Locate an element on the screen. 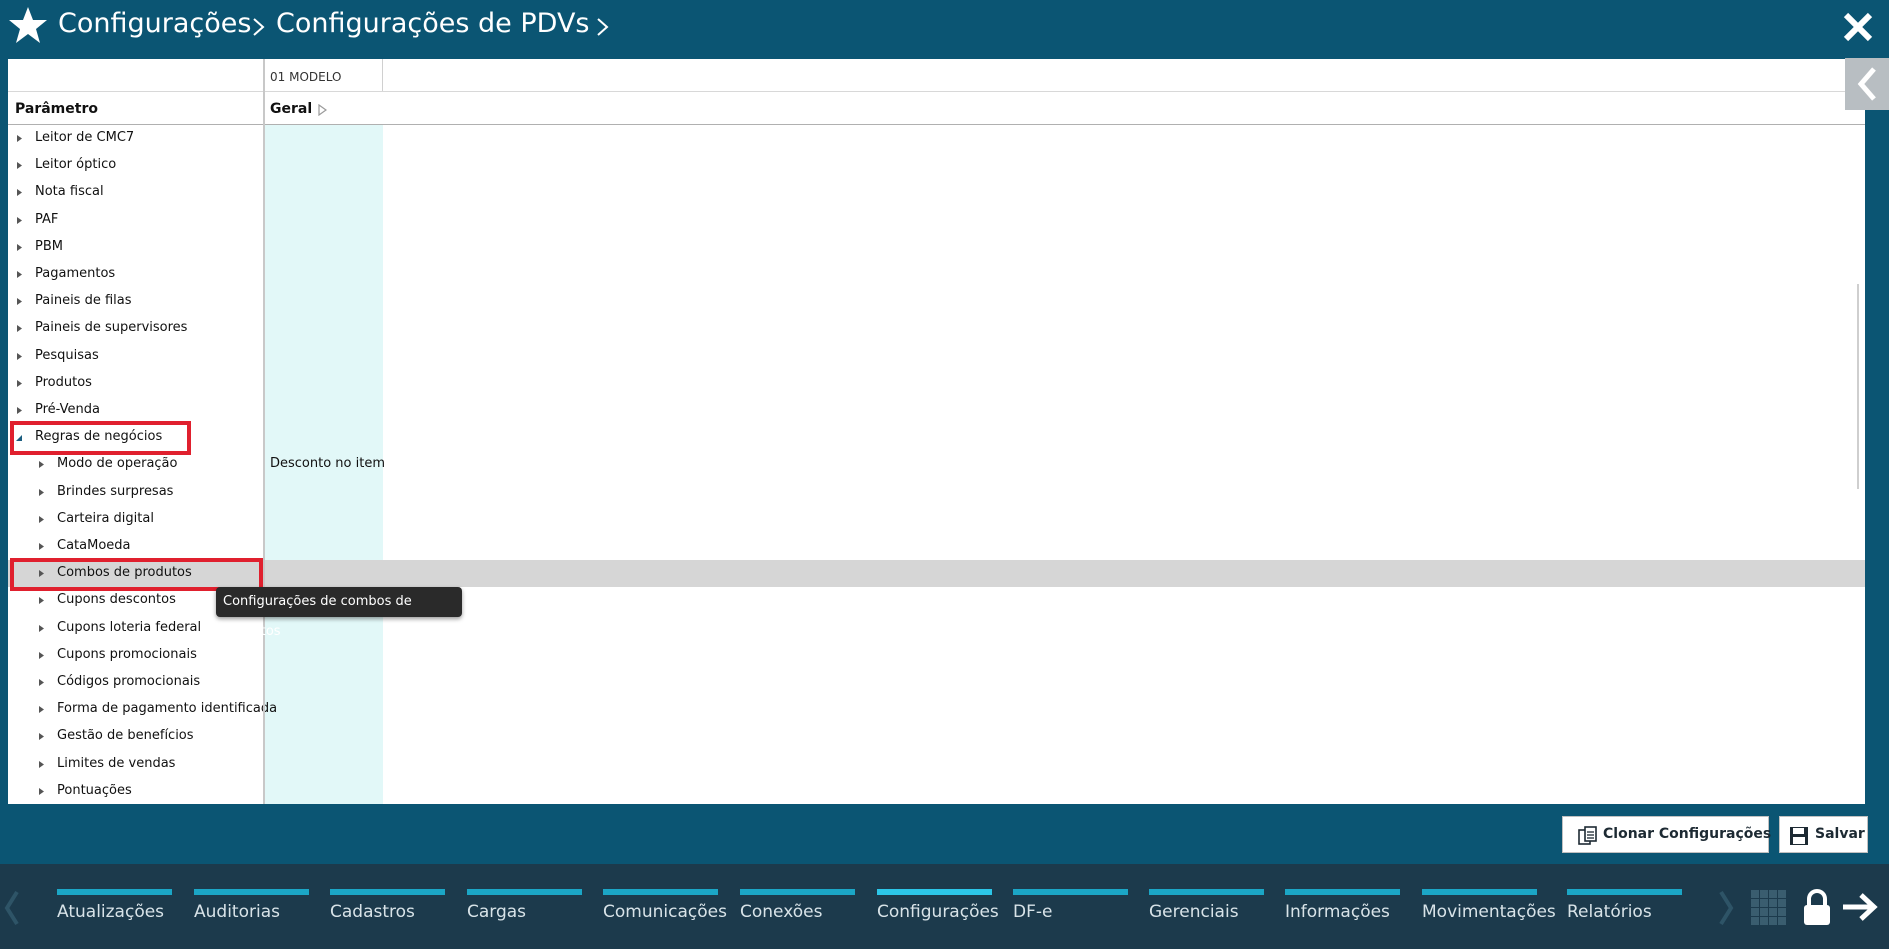 The height and width of the screenshot is (949, 1889). model-column-header: 01 MODELO is located at coordinates (324, 75).